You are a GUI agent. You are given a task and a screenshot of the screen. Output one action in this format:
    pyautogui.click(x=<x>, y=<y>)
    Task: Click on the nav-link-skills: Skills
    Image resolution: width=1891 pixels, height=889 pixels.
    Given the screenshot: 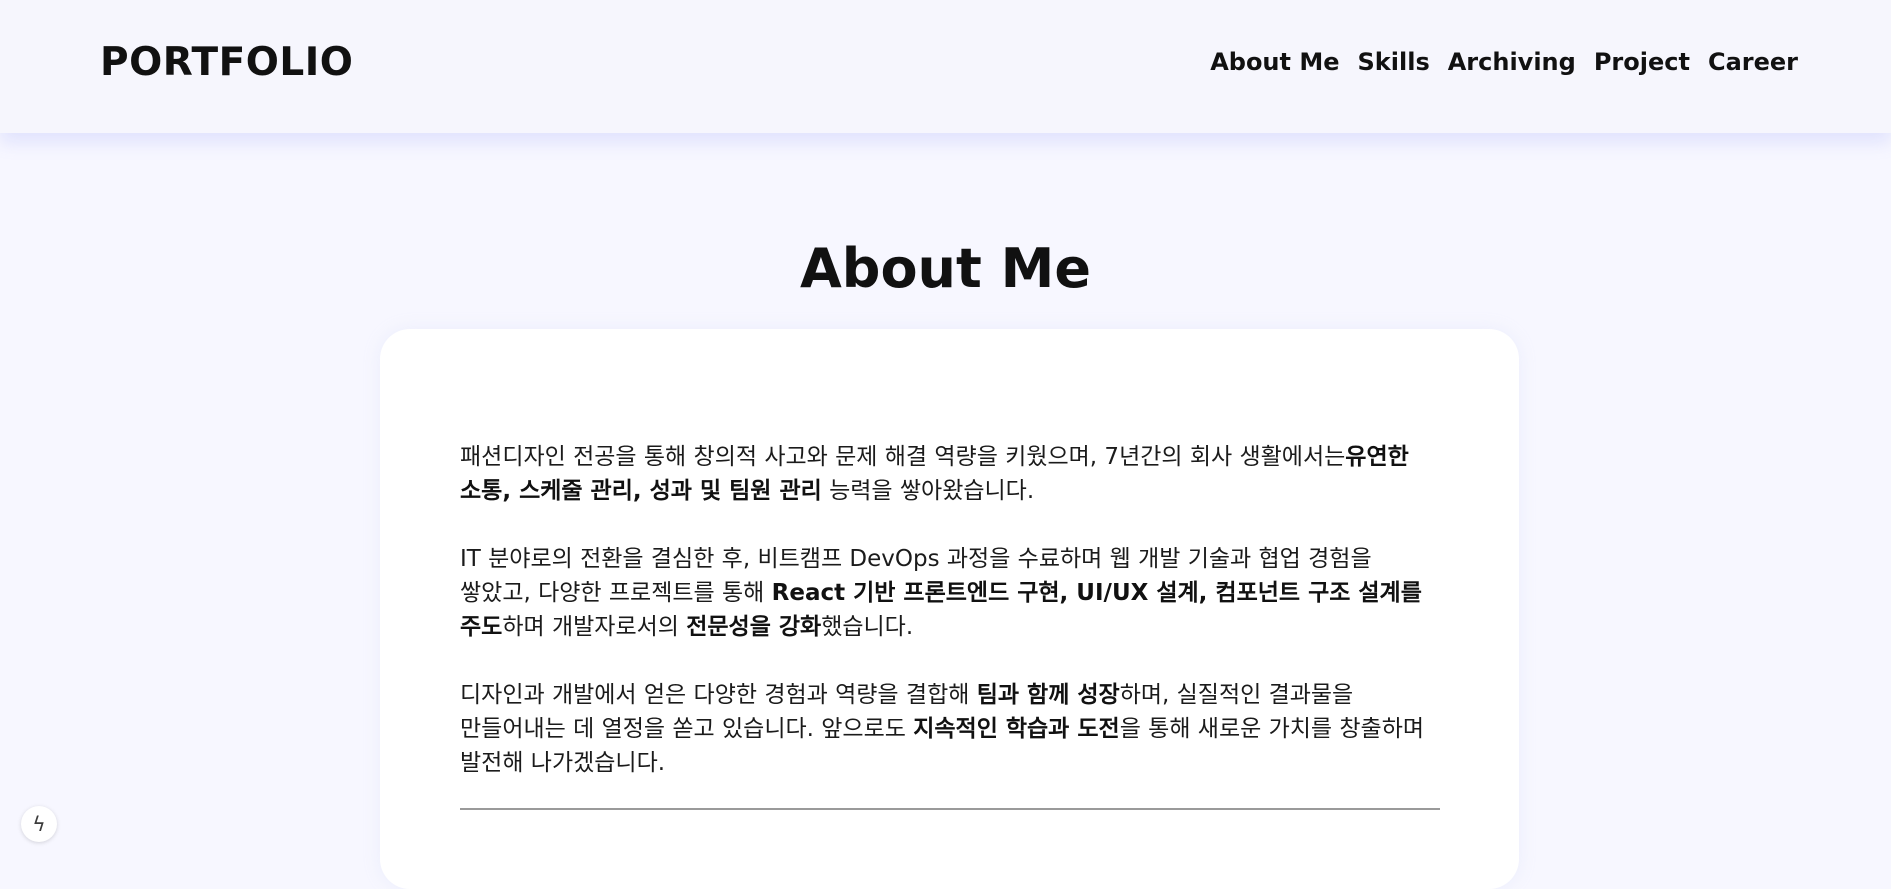 What is the action you would take?
    pyautogui.click(x=1394, y=62)
    